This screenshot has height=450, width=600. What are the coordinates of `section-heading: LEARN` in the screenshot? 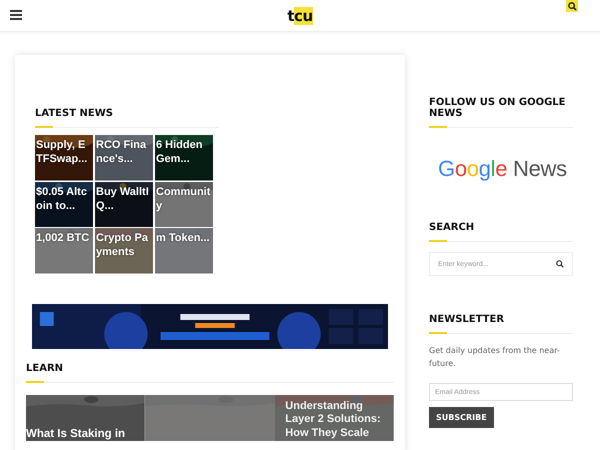 It's located at (210, 372).